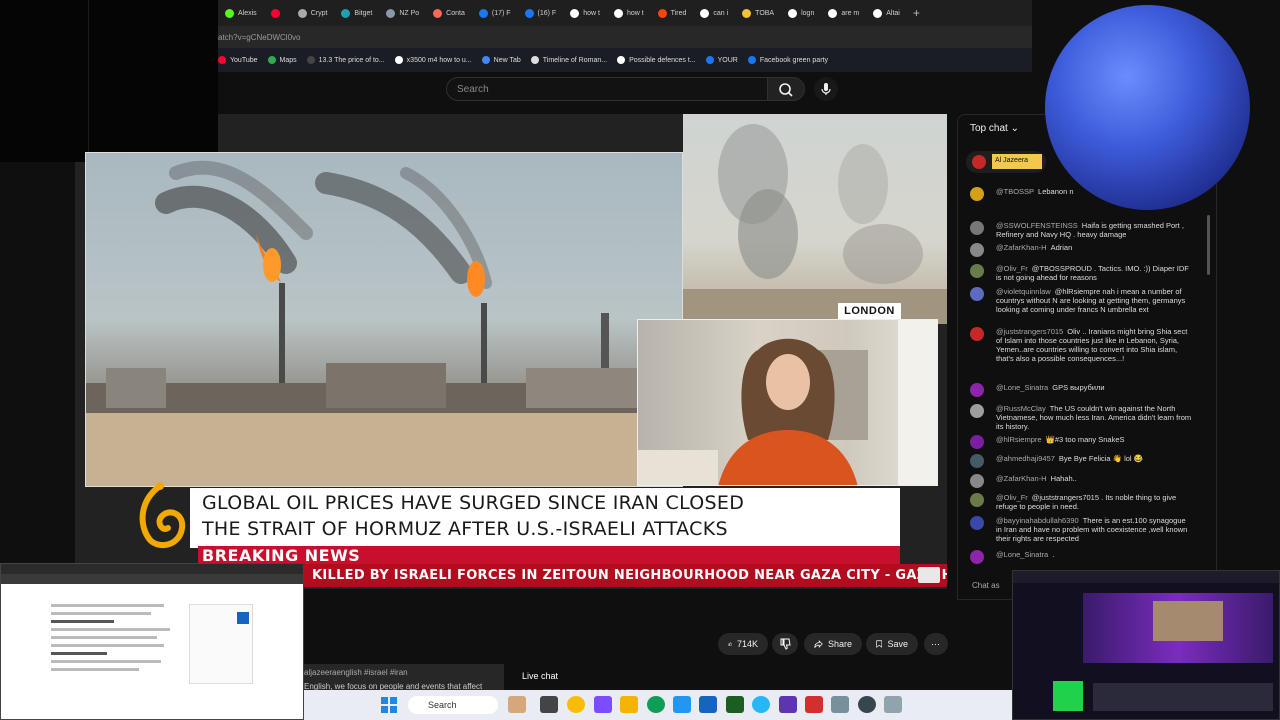 This screenshot has height=720, width=1280. Describe the element at coordinates (714, 13) in the screenshot. I see `browser-tab: can i` at that location.